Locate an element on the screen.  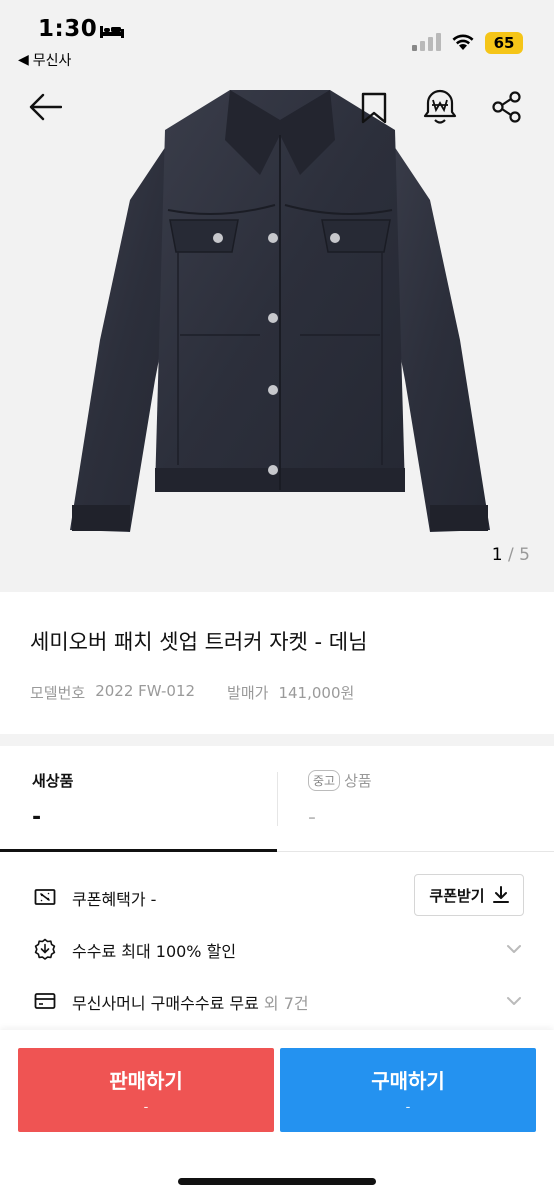
used-badge: 중고 is located at coordinates (324, 780).